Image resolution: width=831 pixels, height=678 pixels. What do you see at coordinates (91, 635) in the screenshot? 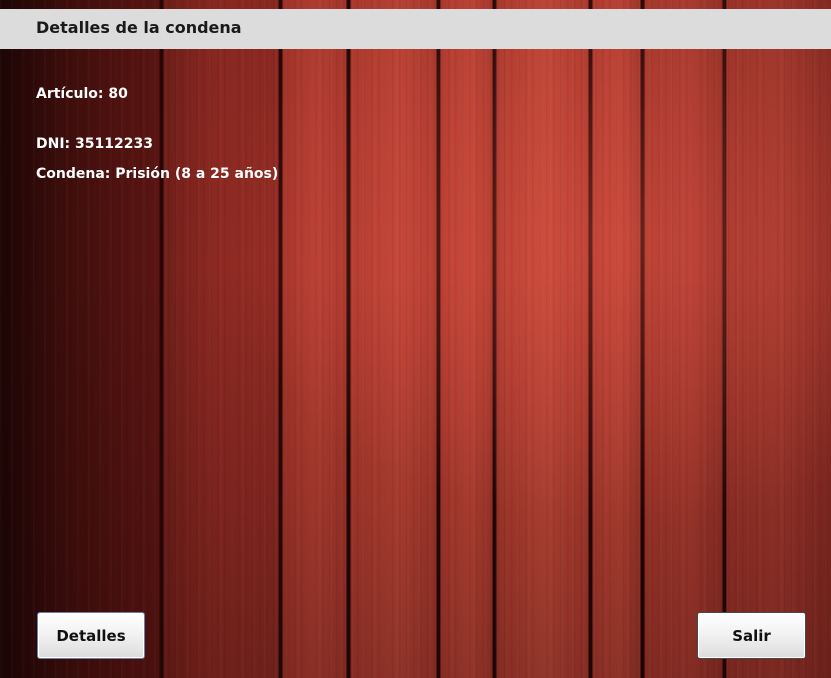
I see `detalles-button: Detalles` at bounding box center [91, 635].